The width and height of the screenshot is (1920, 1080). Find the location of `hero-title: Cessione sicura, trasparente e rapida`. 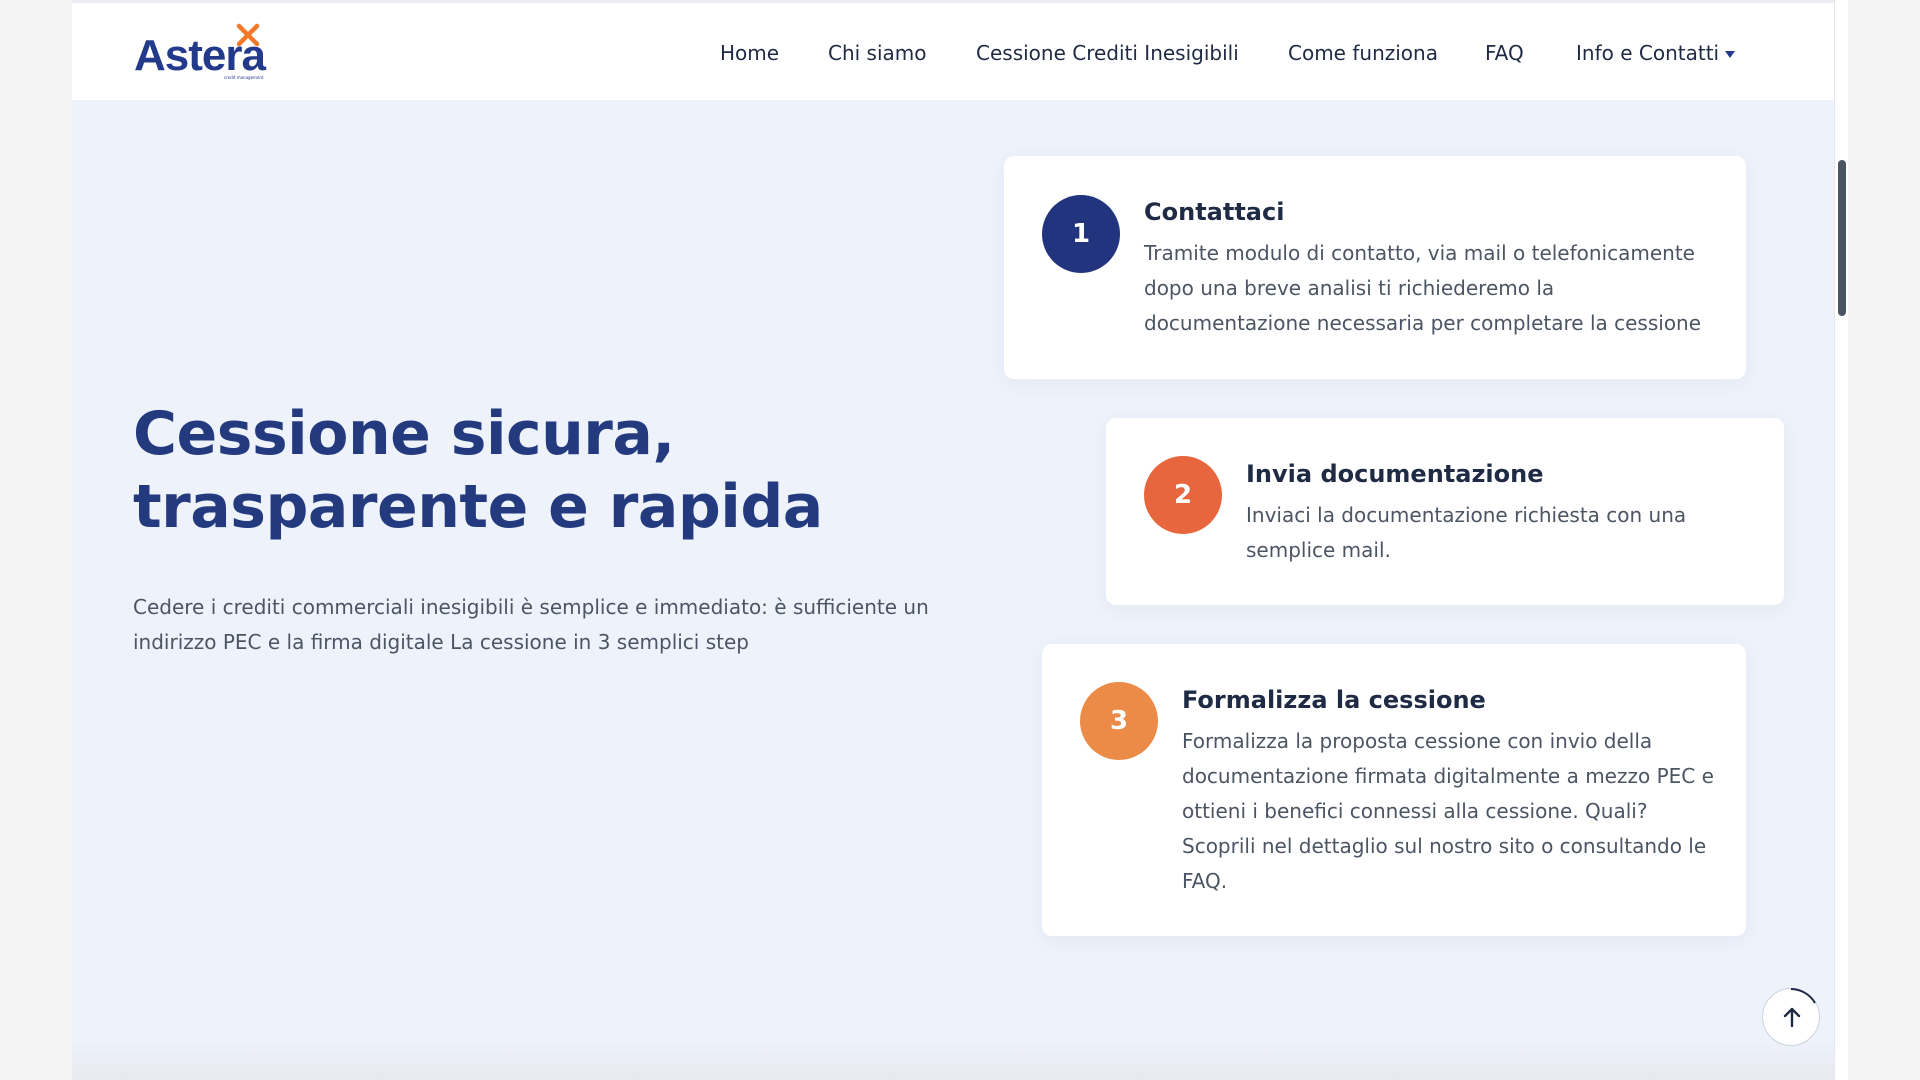

hero-title: Cessione sicura, trasparente e rapida is located at coordinates (483, 471).